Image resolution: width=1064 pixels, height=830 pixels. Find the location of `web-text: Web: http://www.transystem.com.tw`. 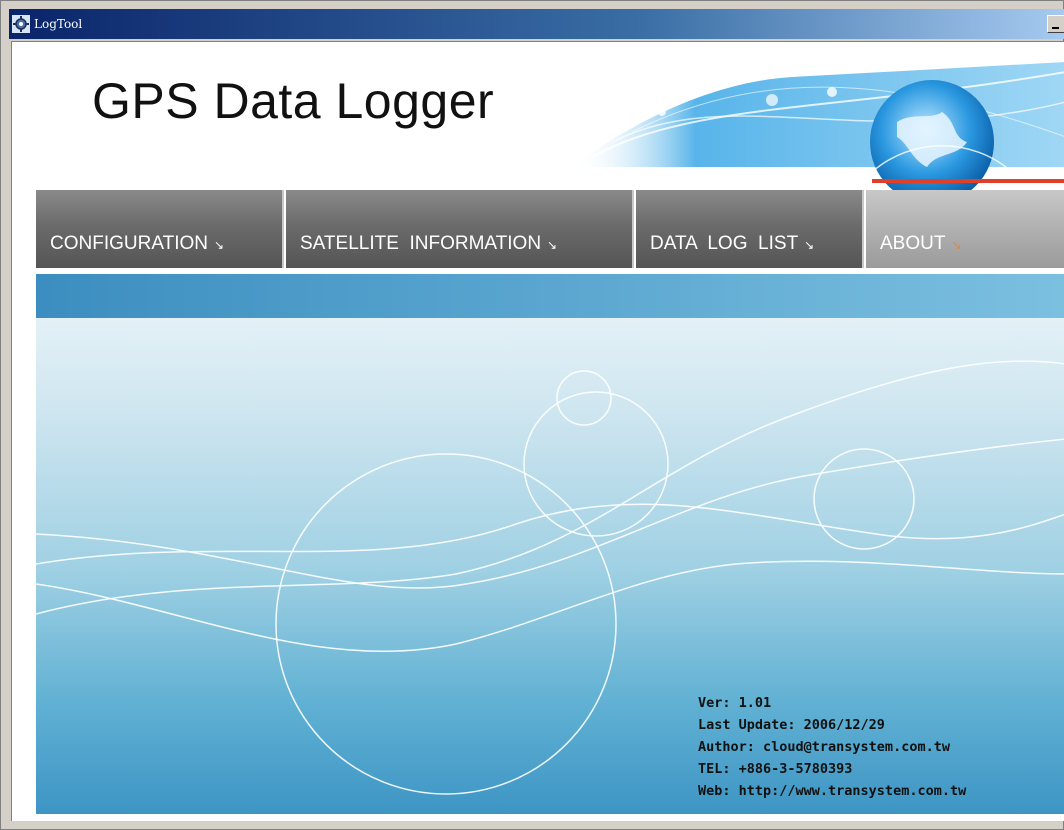

web-text: Web: http://www.transystem.com.tw is located at coordinates (832, 791).